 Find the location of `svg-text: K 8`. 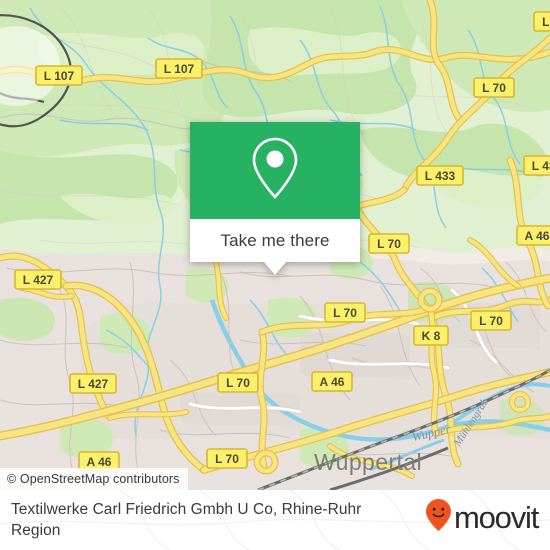

svg-text: K 8 is located at coordinates (431, 336).